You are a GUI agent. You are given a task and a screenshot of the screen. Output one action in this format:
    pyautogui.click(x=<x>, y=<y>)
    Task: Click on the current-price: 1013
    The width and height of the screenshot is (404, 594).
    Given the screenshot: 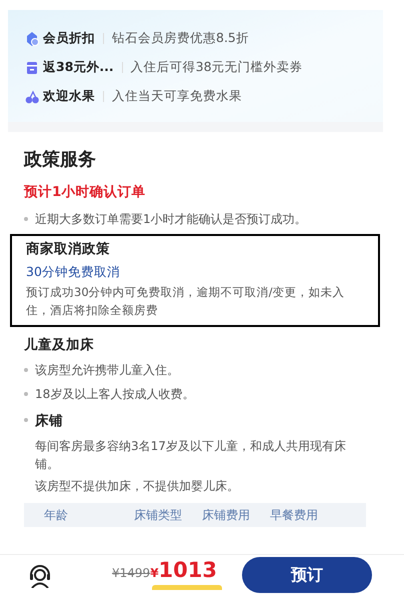 What is the action you would take?
    pyautogui.click(x=187, y=570)
    